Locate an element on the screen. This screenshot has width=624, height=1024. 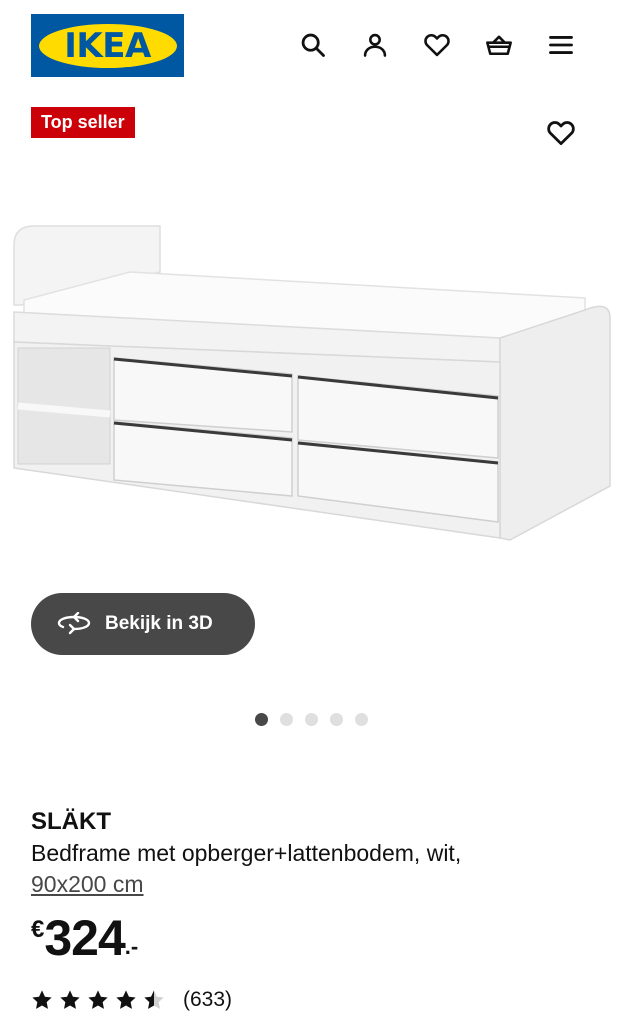
view-in-3d-button: Bekijk in 3D is located at coordinates (143, 624).